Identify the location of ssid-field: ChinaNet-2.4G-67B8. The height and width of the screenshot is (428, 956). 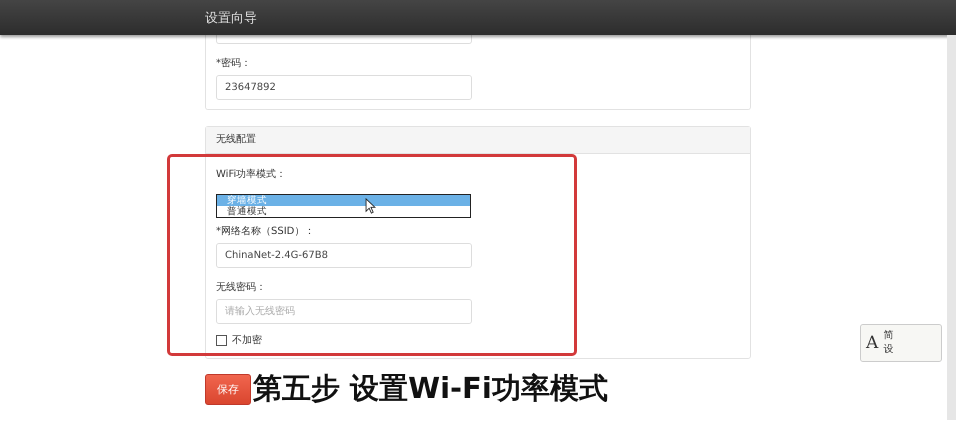
(344, 255).